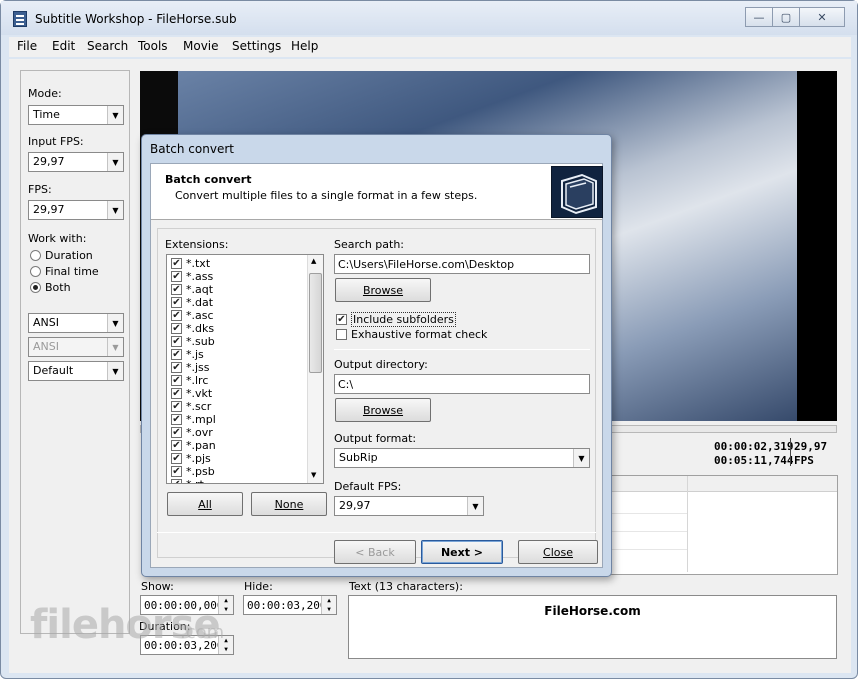  What do you see at coordinates (76, 210) in the screenshot?
I see `fps-select: 29,97 ▼` at bounding box center [76, 210].